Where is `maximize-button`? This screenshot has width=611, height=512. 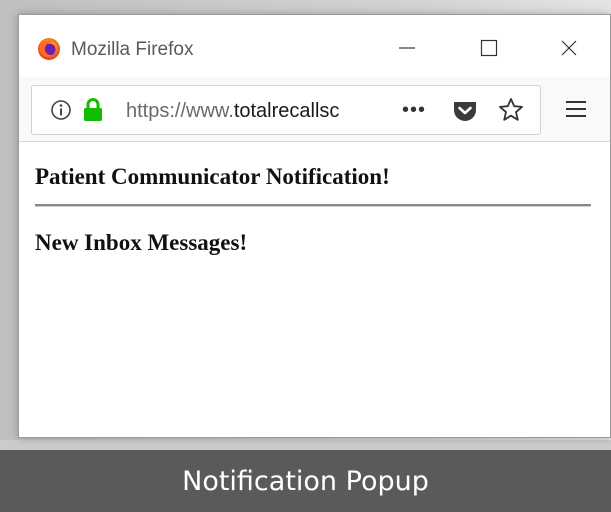
maximize-button is located at coordinates (489, 48).